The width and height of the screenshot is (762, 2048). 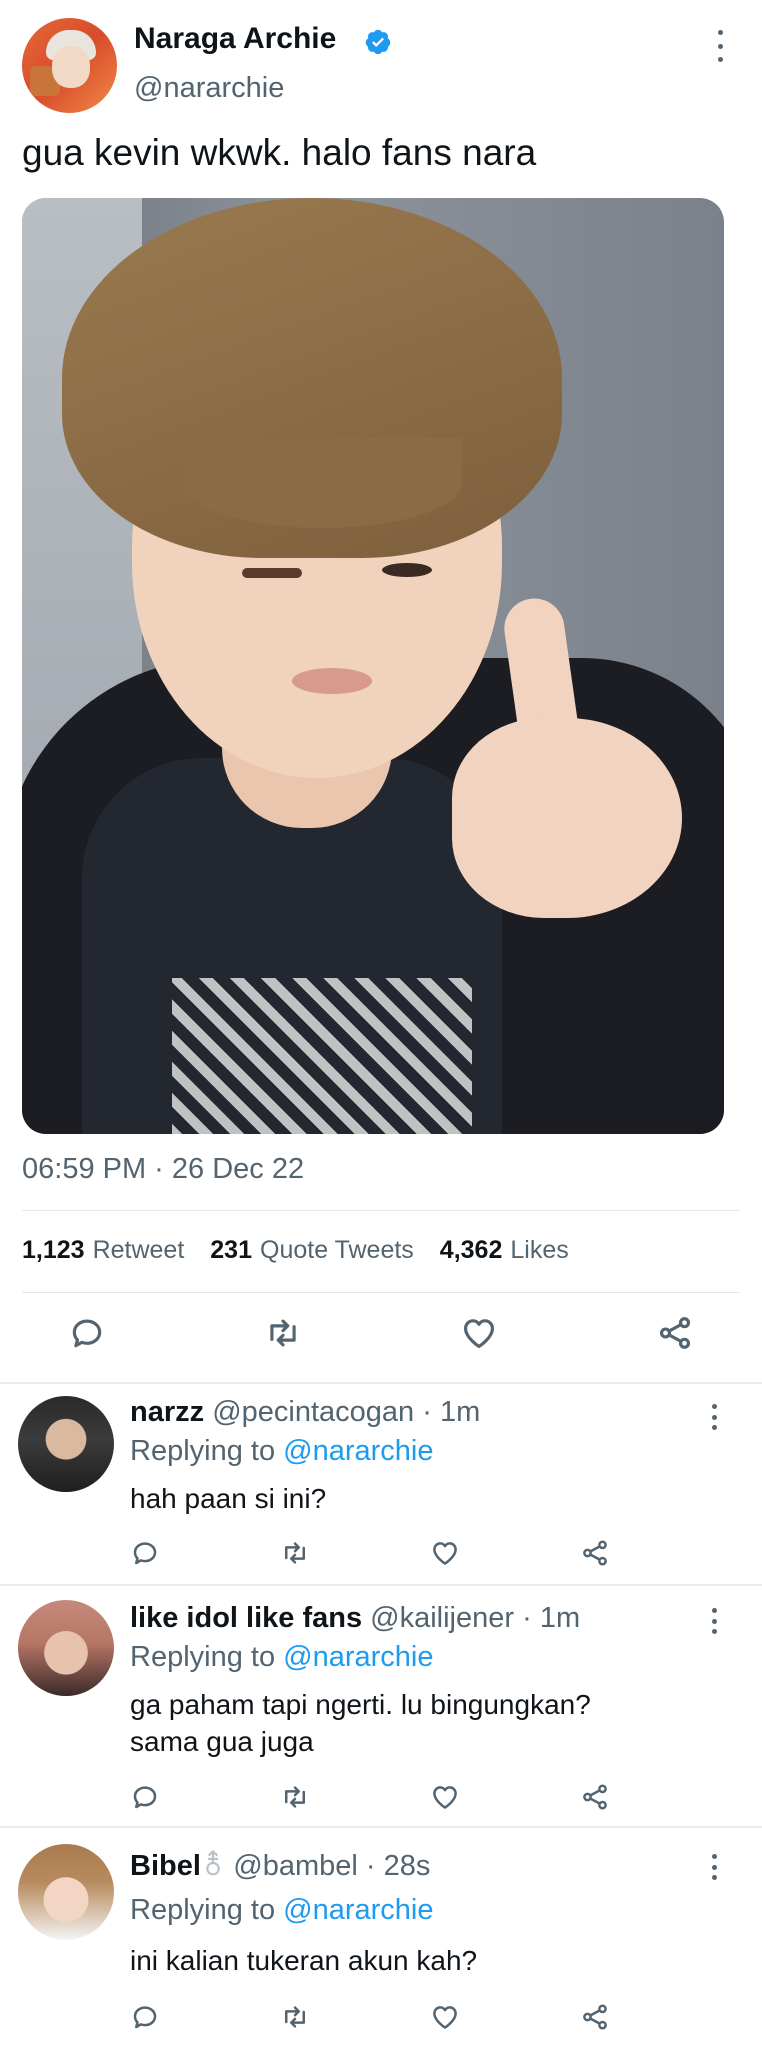 What do you see at coordinates (381, 1337) in the screenshot?
I see `tweet-actions` at bounding box center [381, 1337].